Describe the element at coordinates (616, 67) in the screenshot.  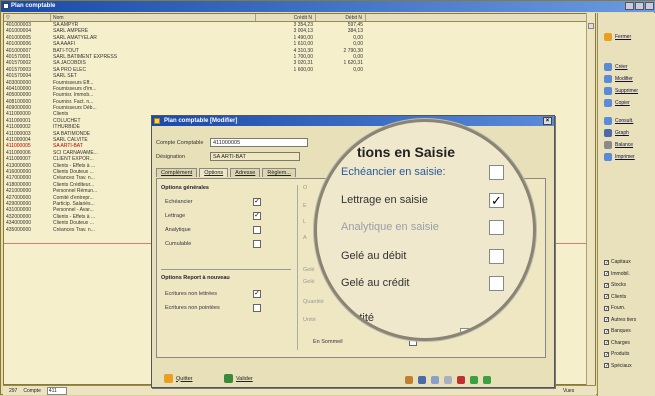
I see `action-button-1: Créer` at that location.